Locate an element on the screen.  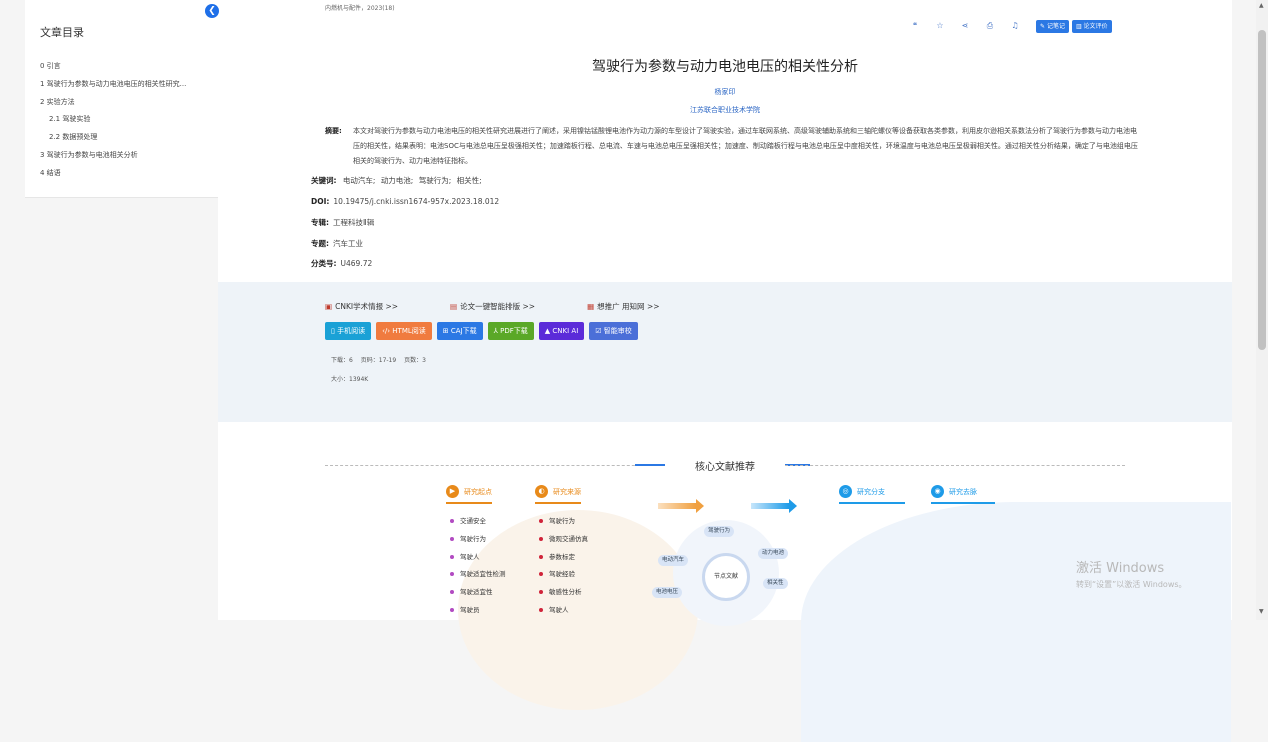
col-head-branch: ◎ 研究分支 is located at coordinates (872, 494).